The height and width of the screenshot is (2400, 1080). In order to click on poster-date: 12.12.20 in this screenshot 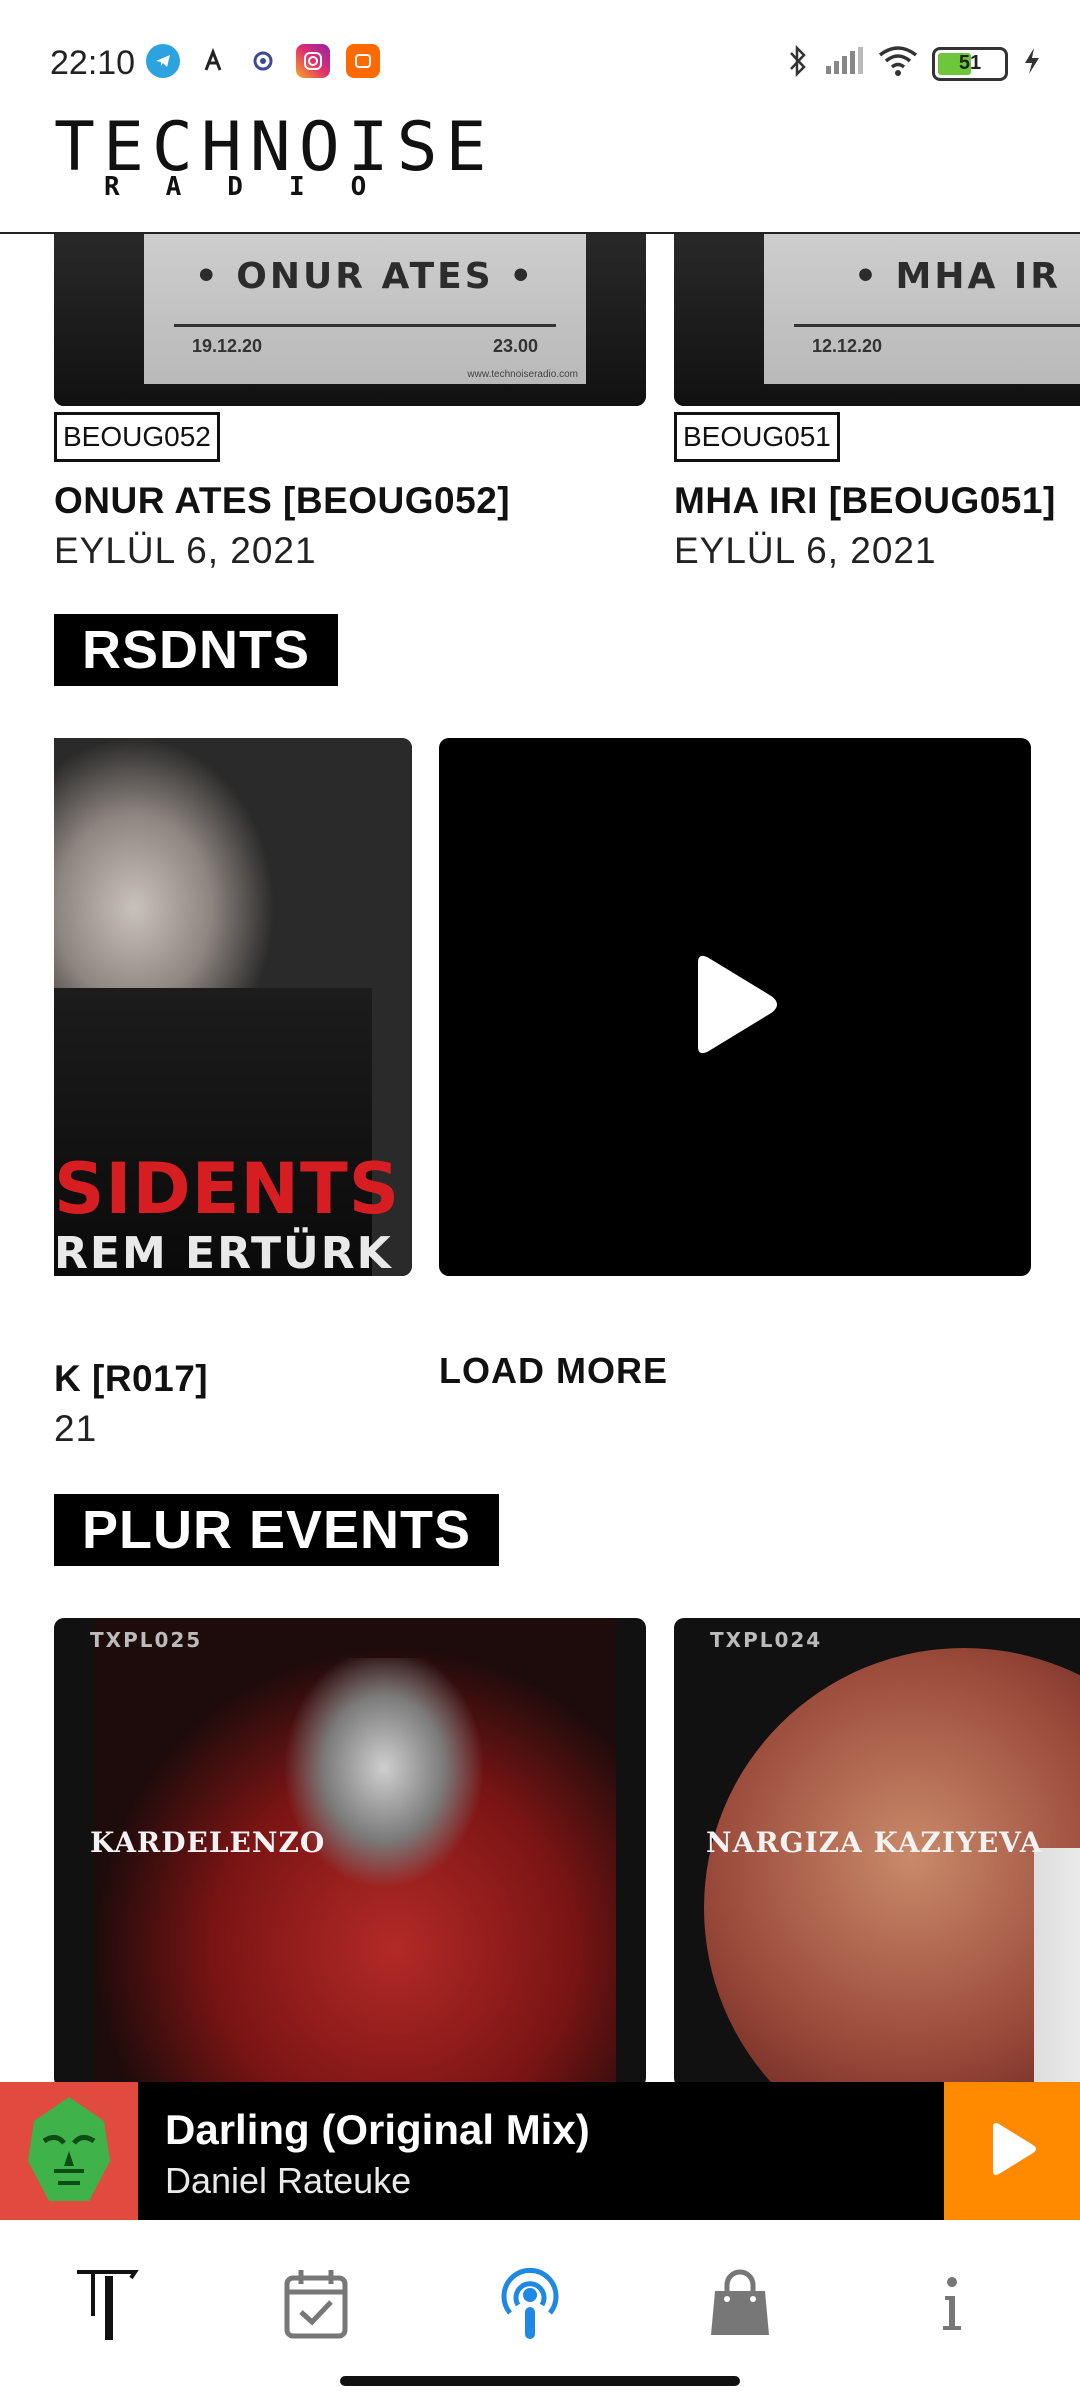, I will do `click(847, 346)`.